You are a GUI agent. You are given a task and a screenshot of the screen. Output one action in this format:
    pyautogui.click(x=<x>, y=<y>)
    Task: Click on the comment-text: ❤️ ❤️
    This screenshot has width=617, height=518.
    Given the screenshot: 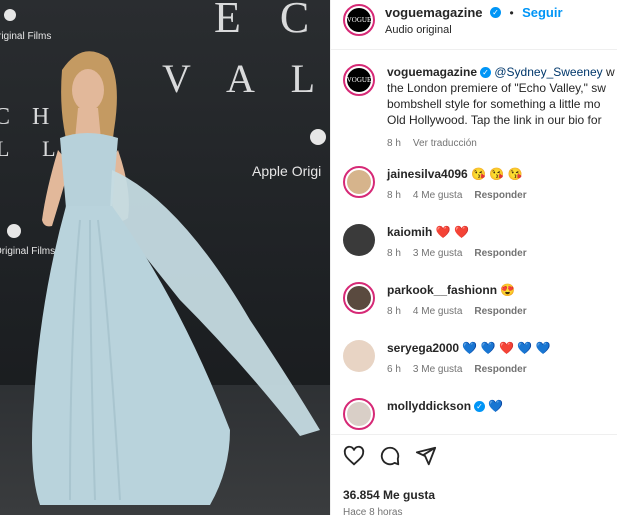 What is the action you would take?
    pyautogui.click(x=452, y=232)
    